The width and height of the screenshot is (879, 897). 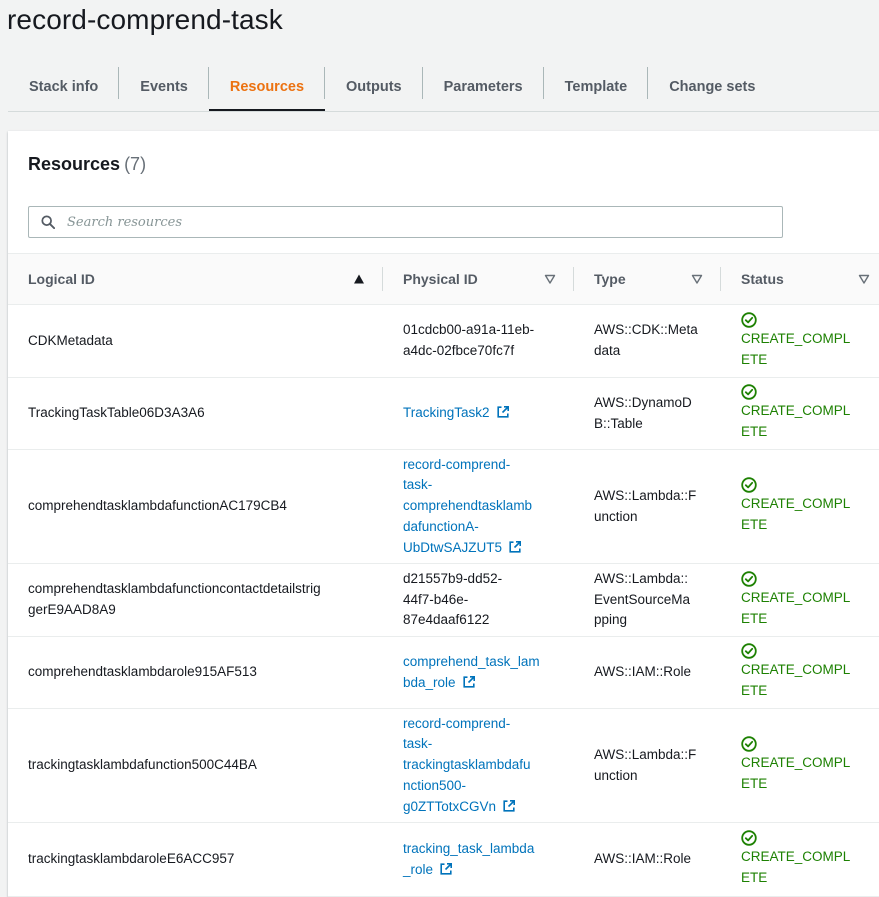 What do you see at coordinates (164, 87) in the screenshot?
I see `tab-events: Events` at bounding box center [164, 87].